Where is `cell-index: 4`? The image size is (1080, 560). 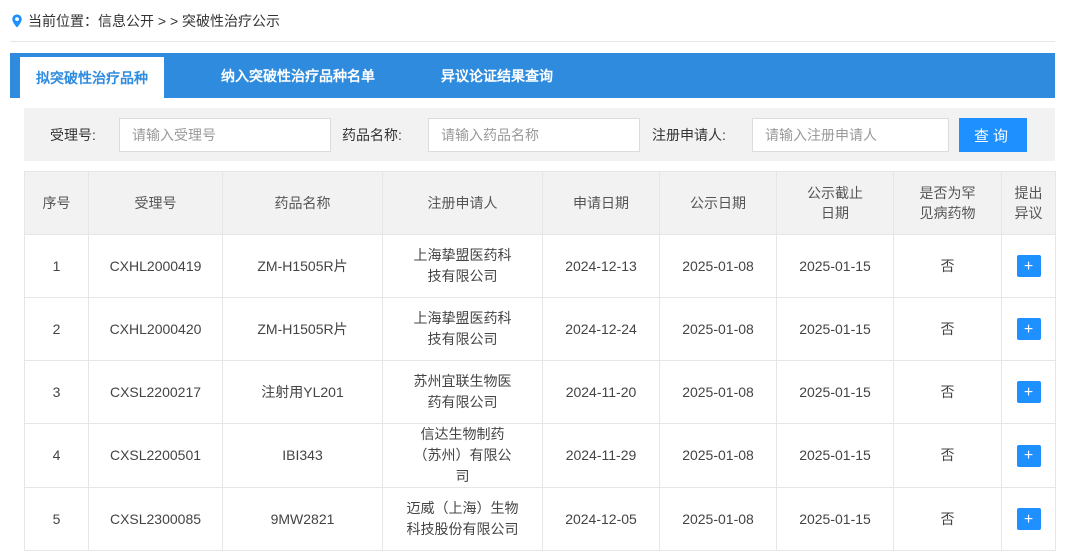 cell-index: 4 is located at coordinates (56, 455).